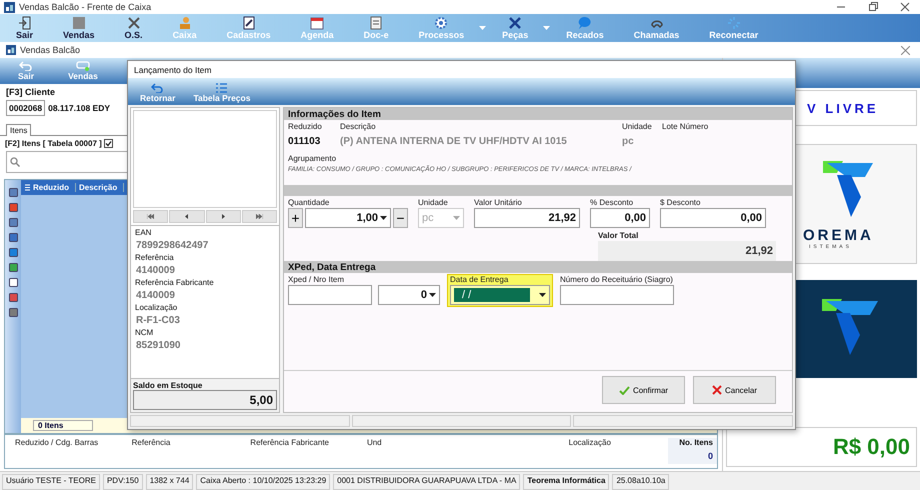  What do you see at coordinates (873, 7) in the screenshot?
I see `maximize-icon` at bounding box center [873, 7].